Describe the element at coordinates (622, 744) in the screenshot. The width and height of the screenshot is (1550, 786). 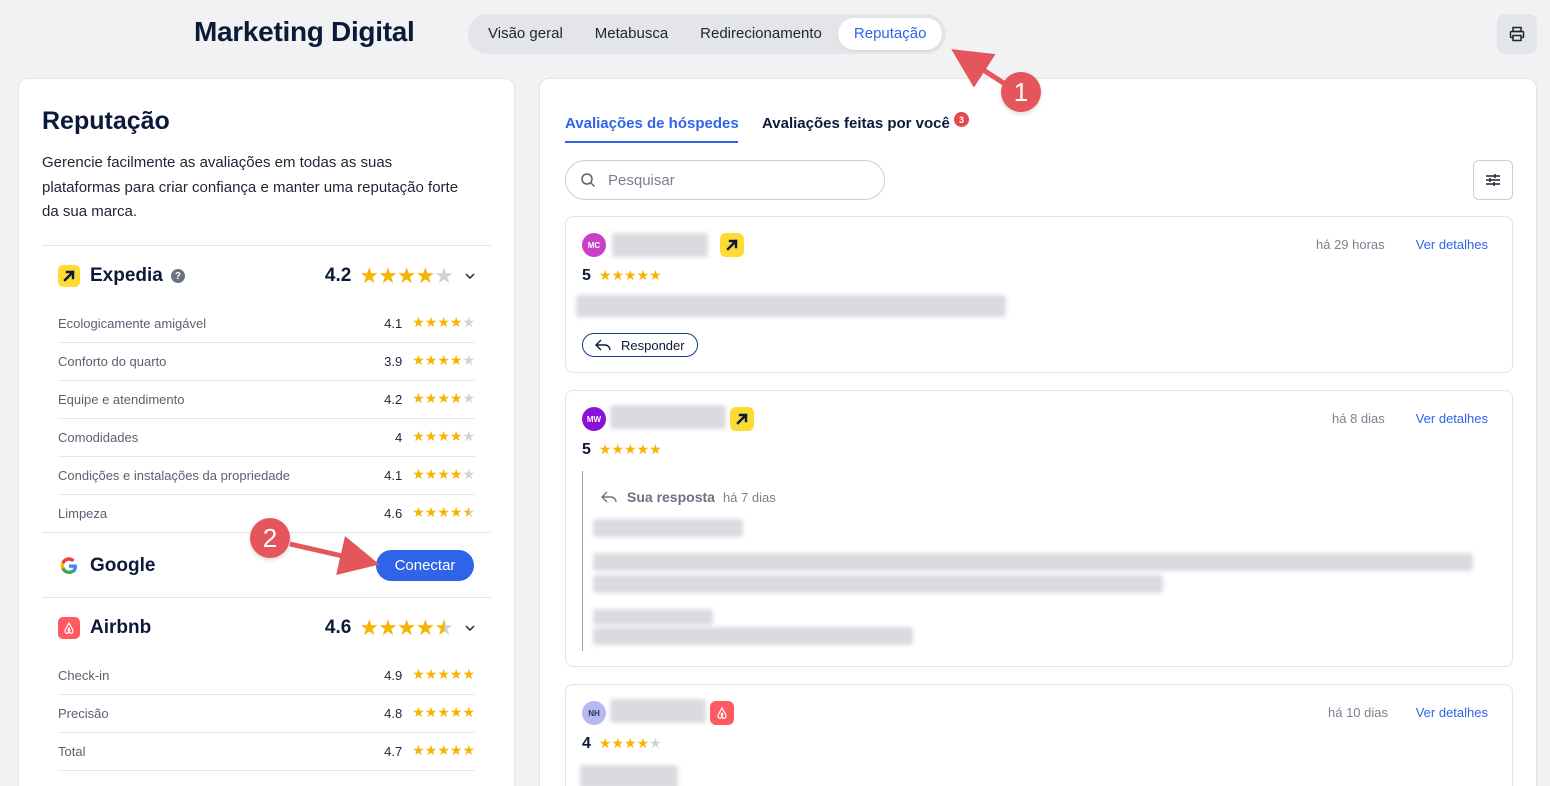
I see `review-rating: 4 ★★★★★` at that location.